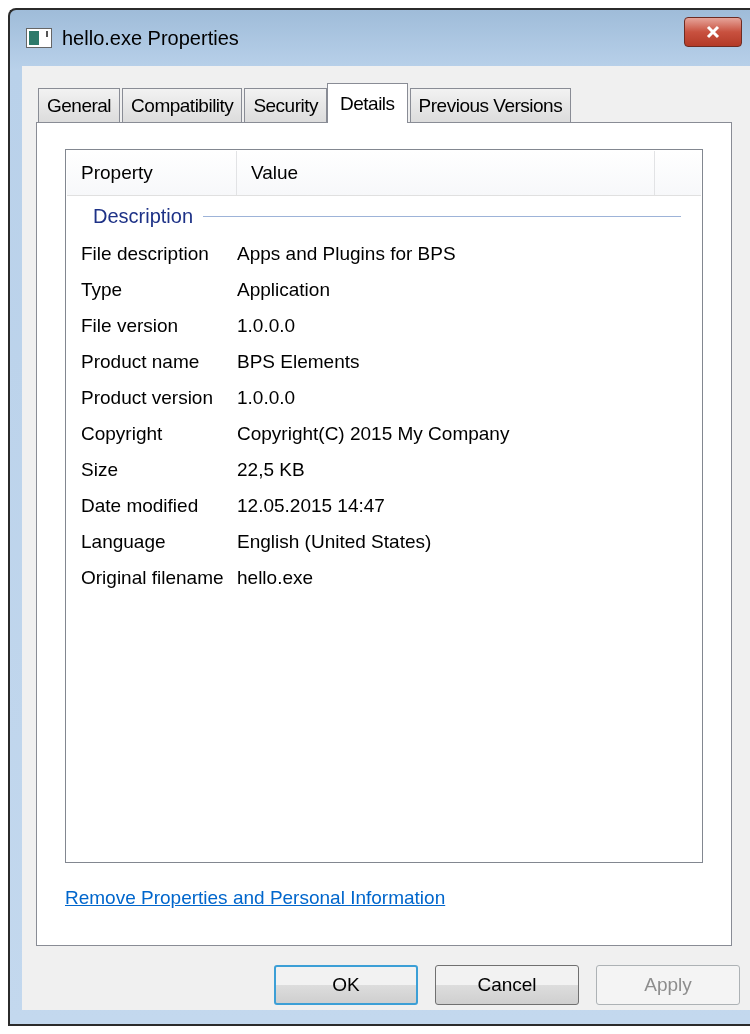 The height and width of the screenshot is (1034, 750). I want to click on column-header: Property, so click(152, 173).